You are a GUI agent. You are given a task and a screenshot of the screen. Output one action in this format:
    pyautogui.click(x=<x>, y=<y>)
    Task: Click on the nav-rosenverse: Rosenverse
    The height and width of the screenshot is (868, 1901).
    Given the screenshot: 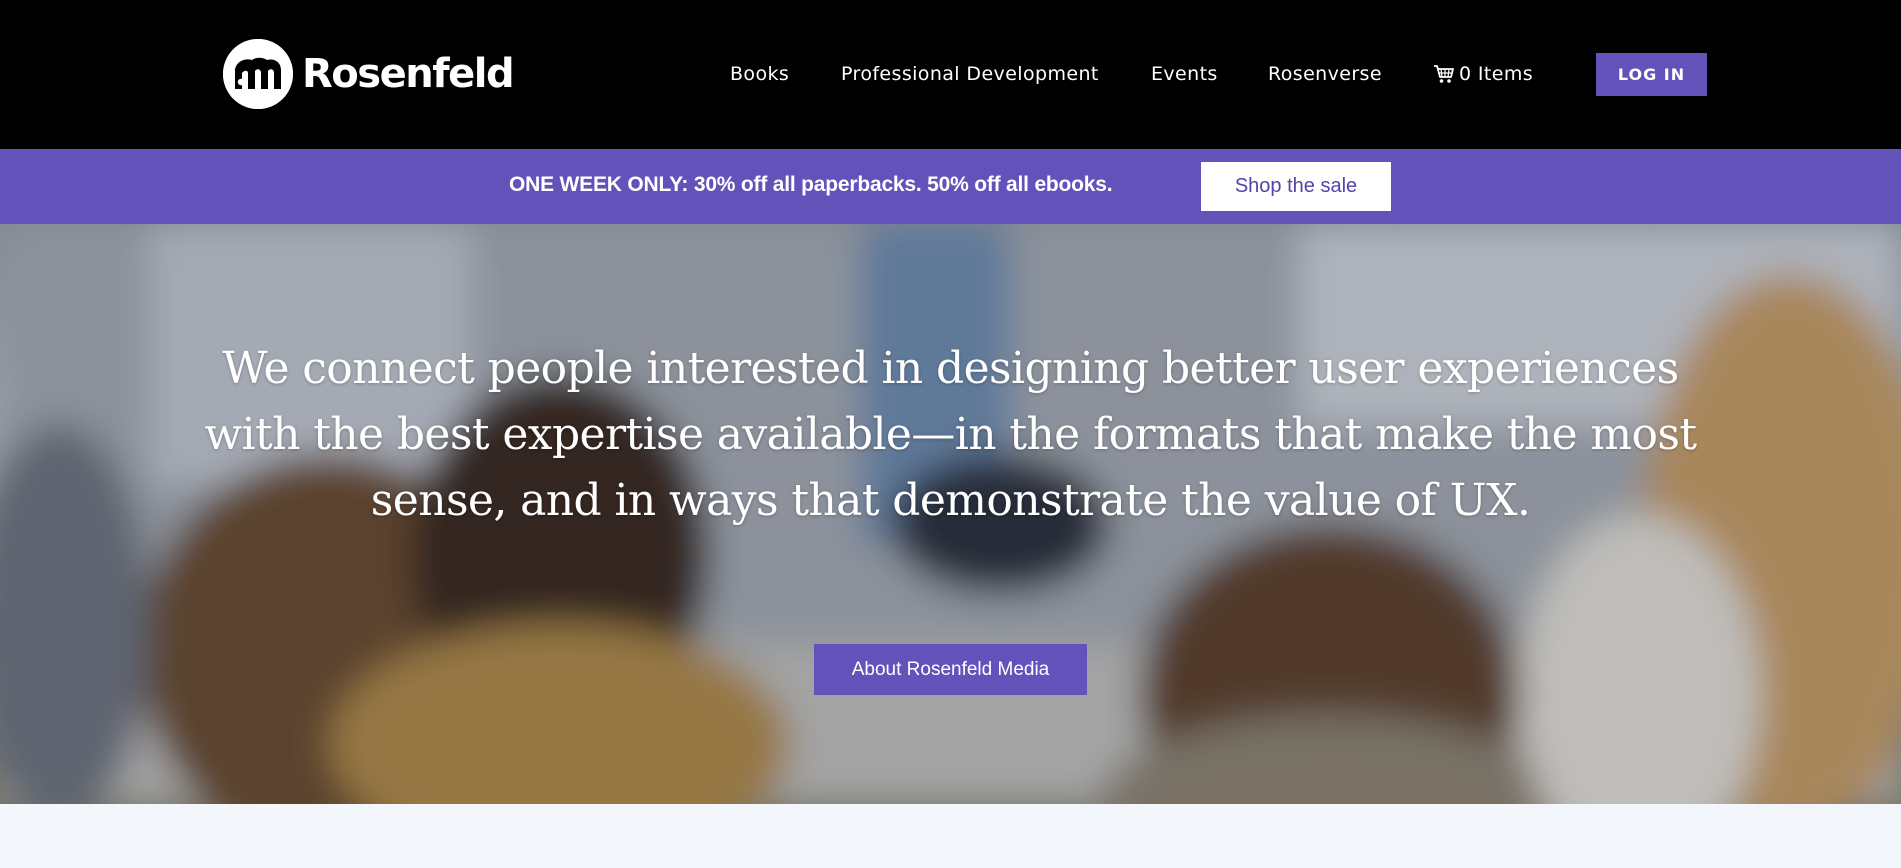 What is the action you would take?
    pyautogui.click(x=1325, y=74)
    